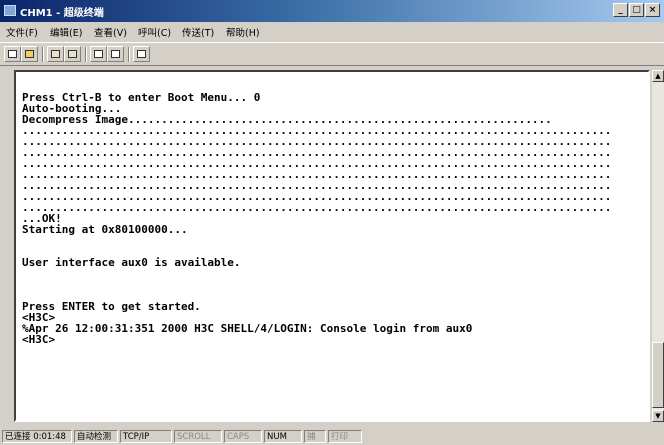 This screenshot has width=664, height=445. I want to click on phone-call-icon, so click(55, 54).